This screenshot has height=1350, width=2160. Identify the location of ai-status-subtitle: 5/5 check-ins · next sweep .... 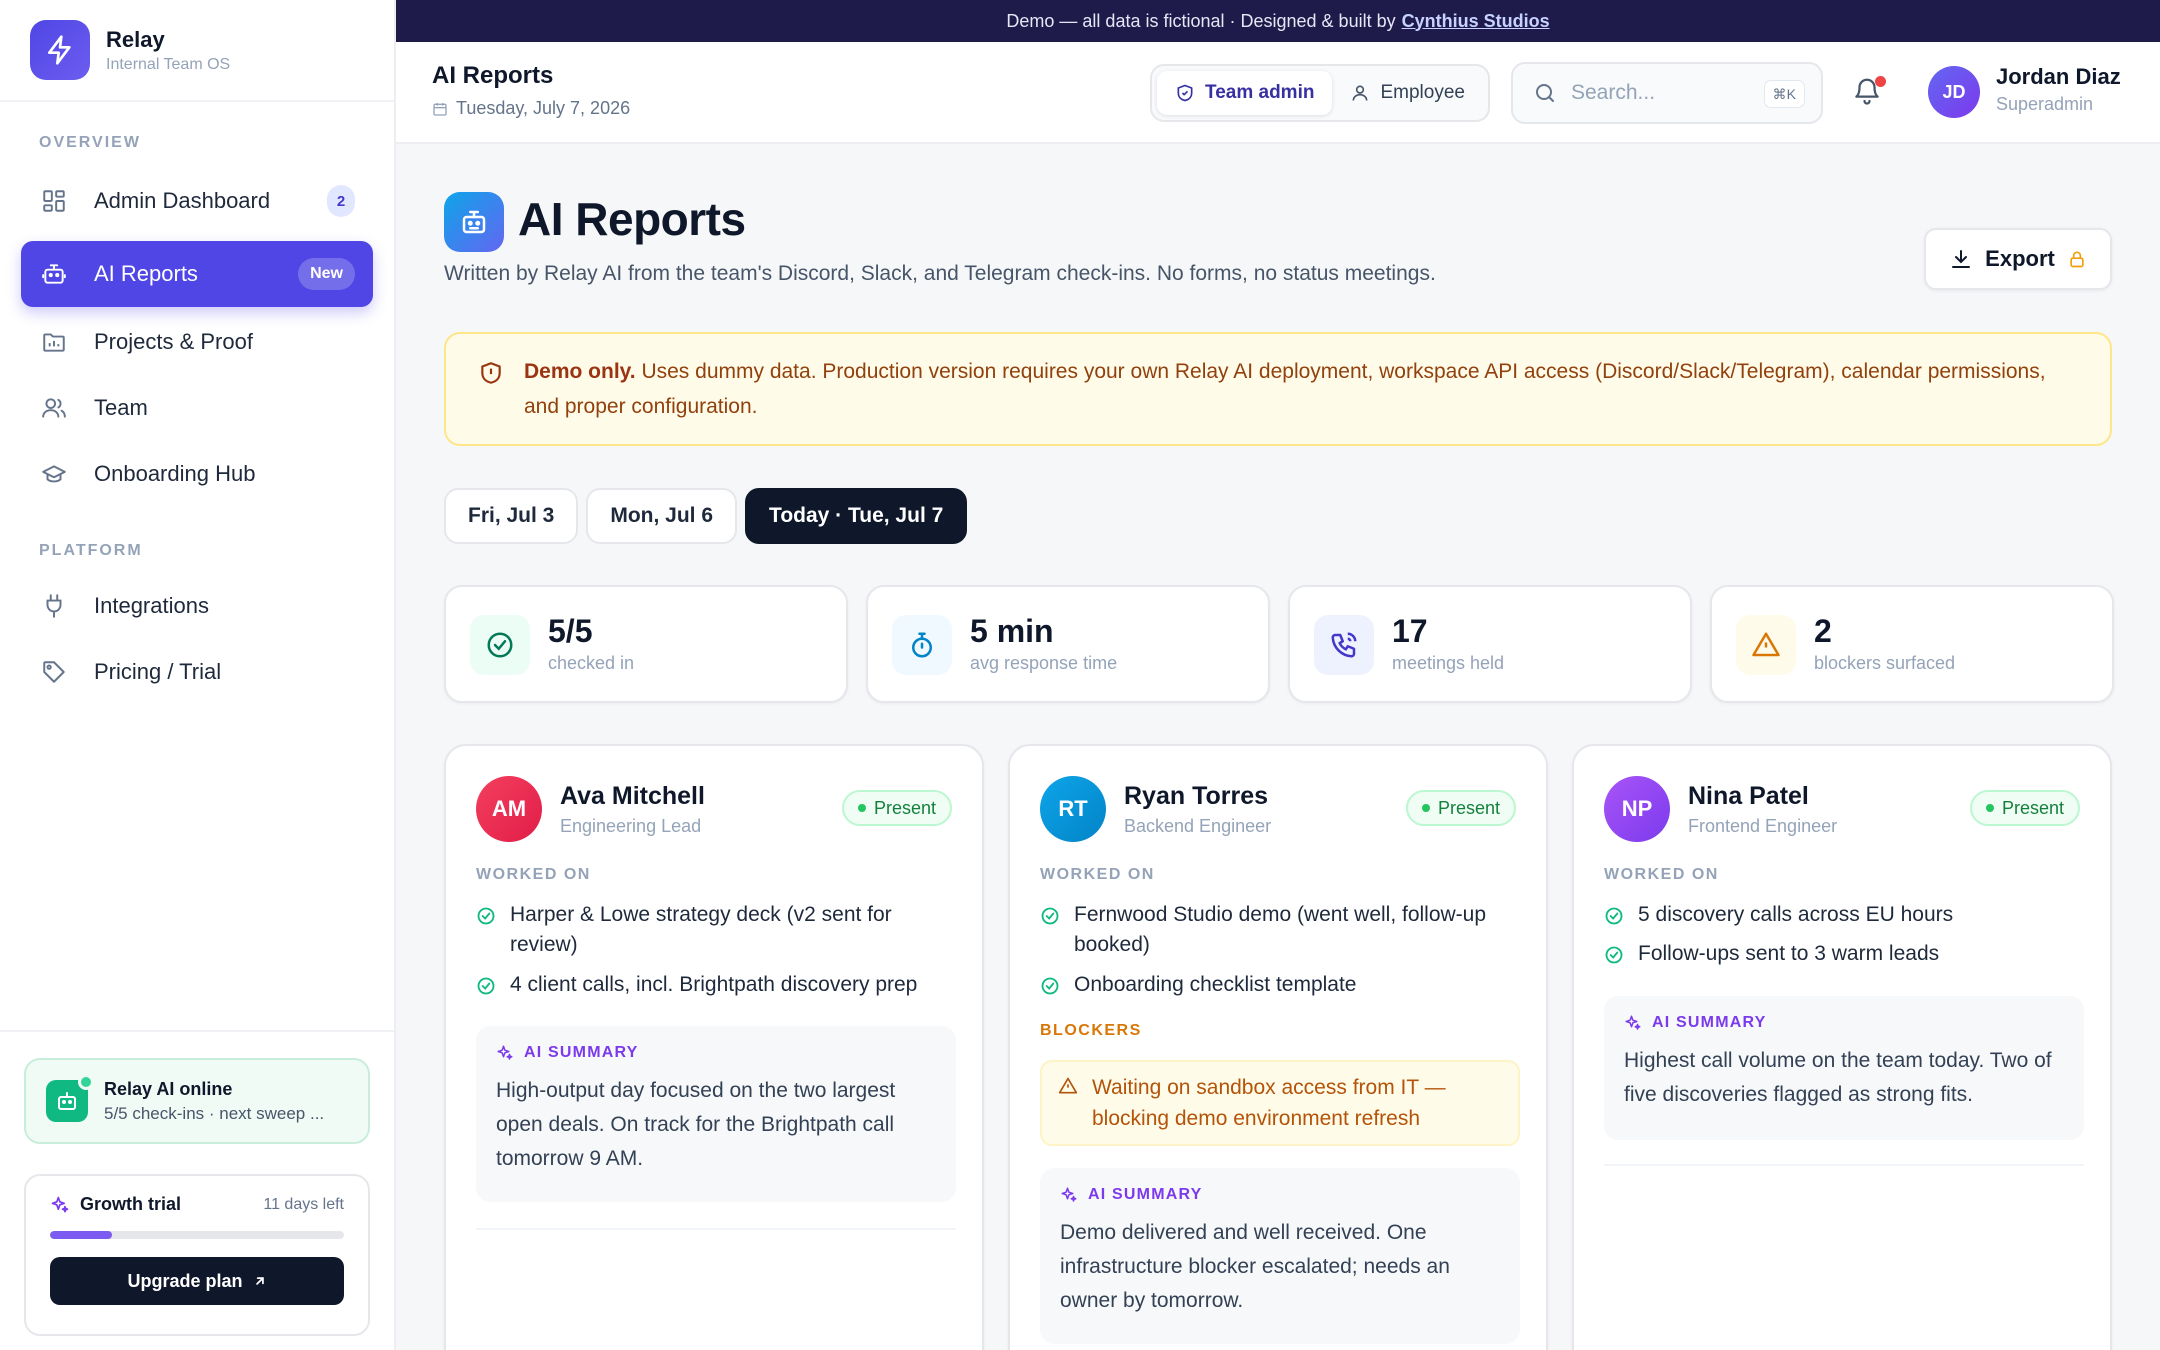
(214, 1113).